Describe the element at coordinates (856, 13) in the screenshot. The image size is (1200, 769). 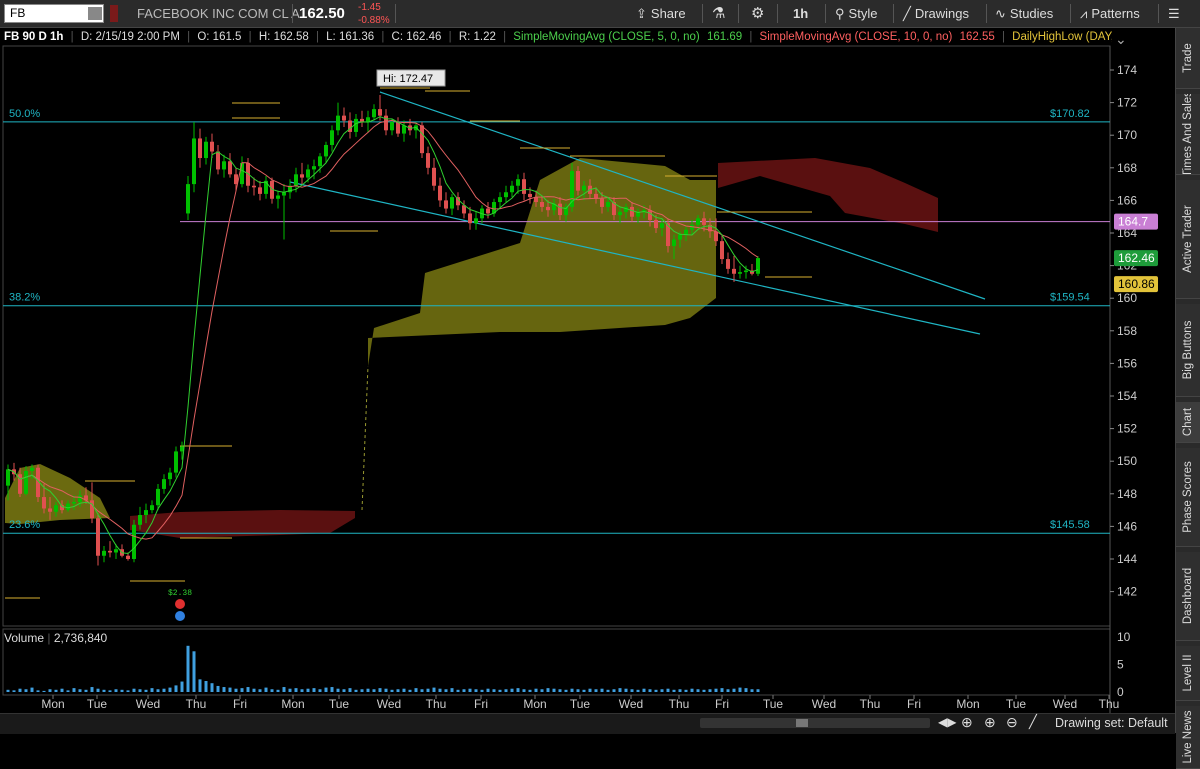
I see `style-button: ⚲ Style` at that location.